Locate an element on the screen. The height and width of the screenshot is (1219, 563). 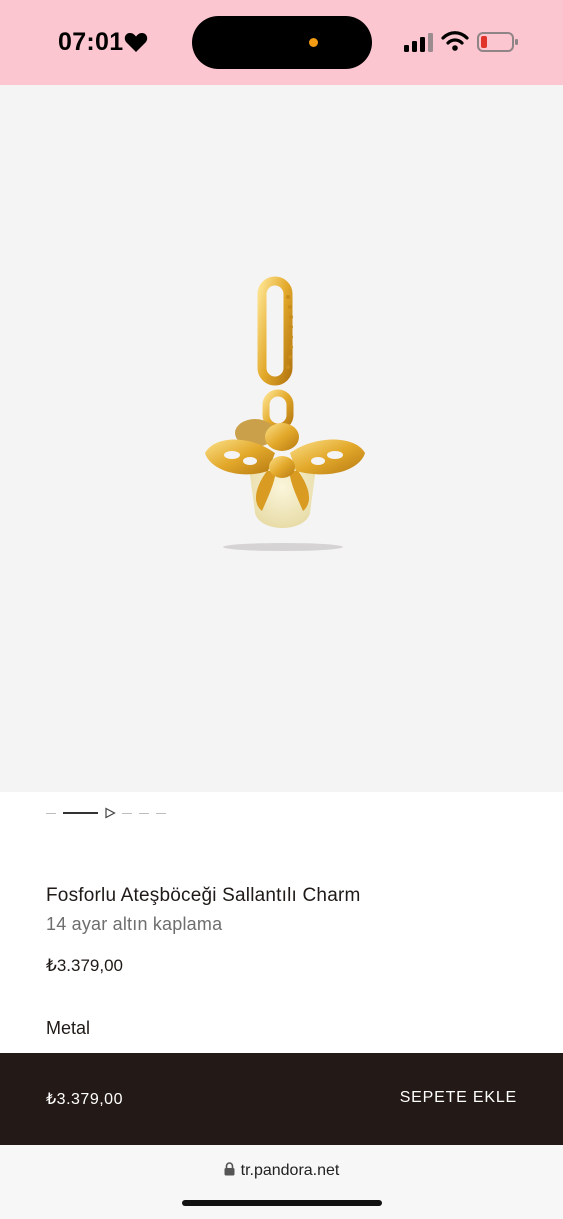
carousel-dot-active is located at coordinates (80, 813).